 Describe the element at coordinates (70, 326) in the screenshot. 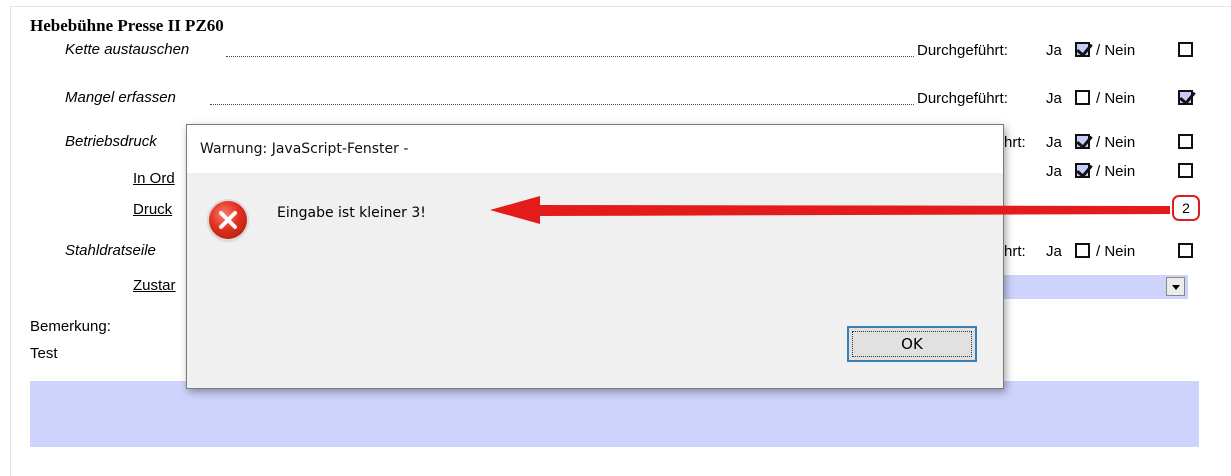

I see `remark-label: Bemerkung:` at that location.